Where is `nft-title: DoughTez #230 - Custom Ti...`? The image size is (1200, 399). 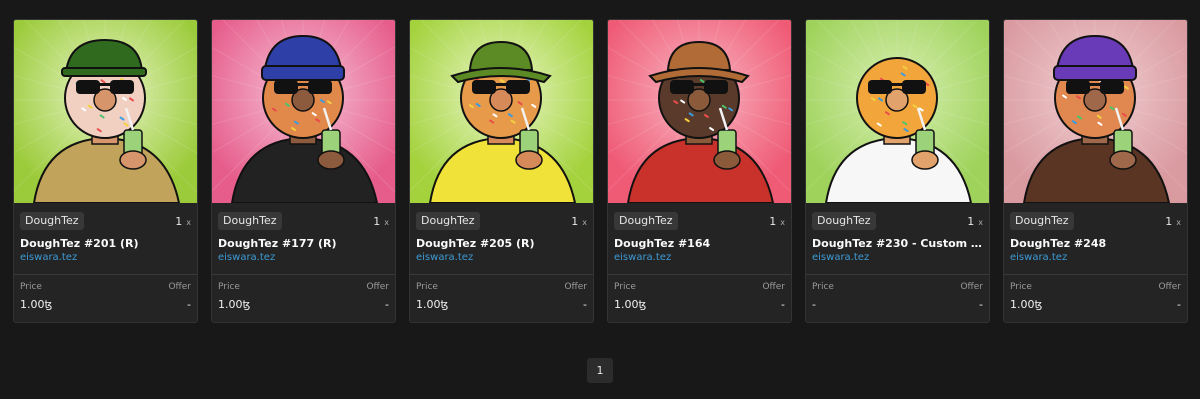
nft-title: DoughTez #230 - Custom Ti... is located at coordinates (897, 243).